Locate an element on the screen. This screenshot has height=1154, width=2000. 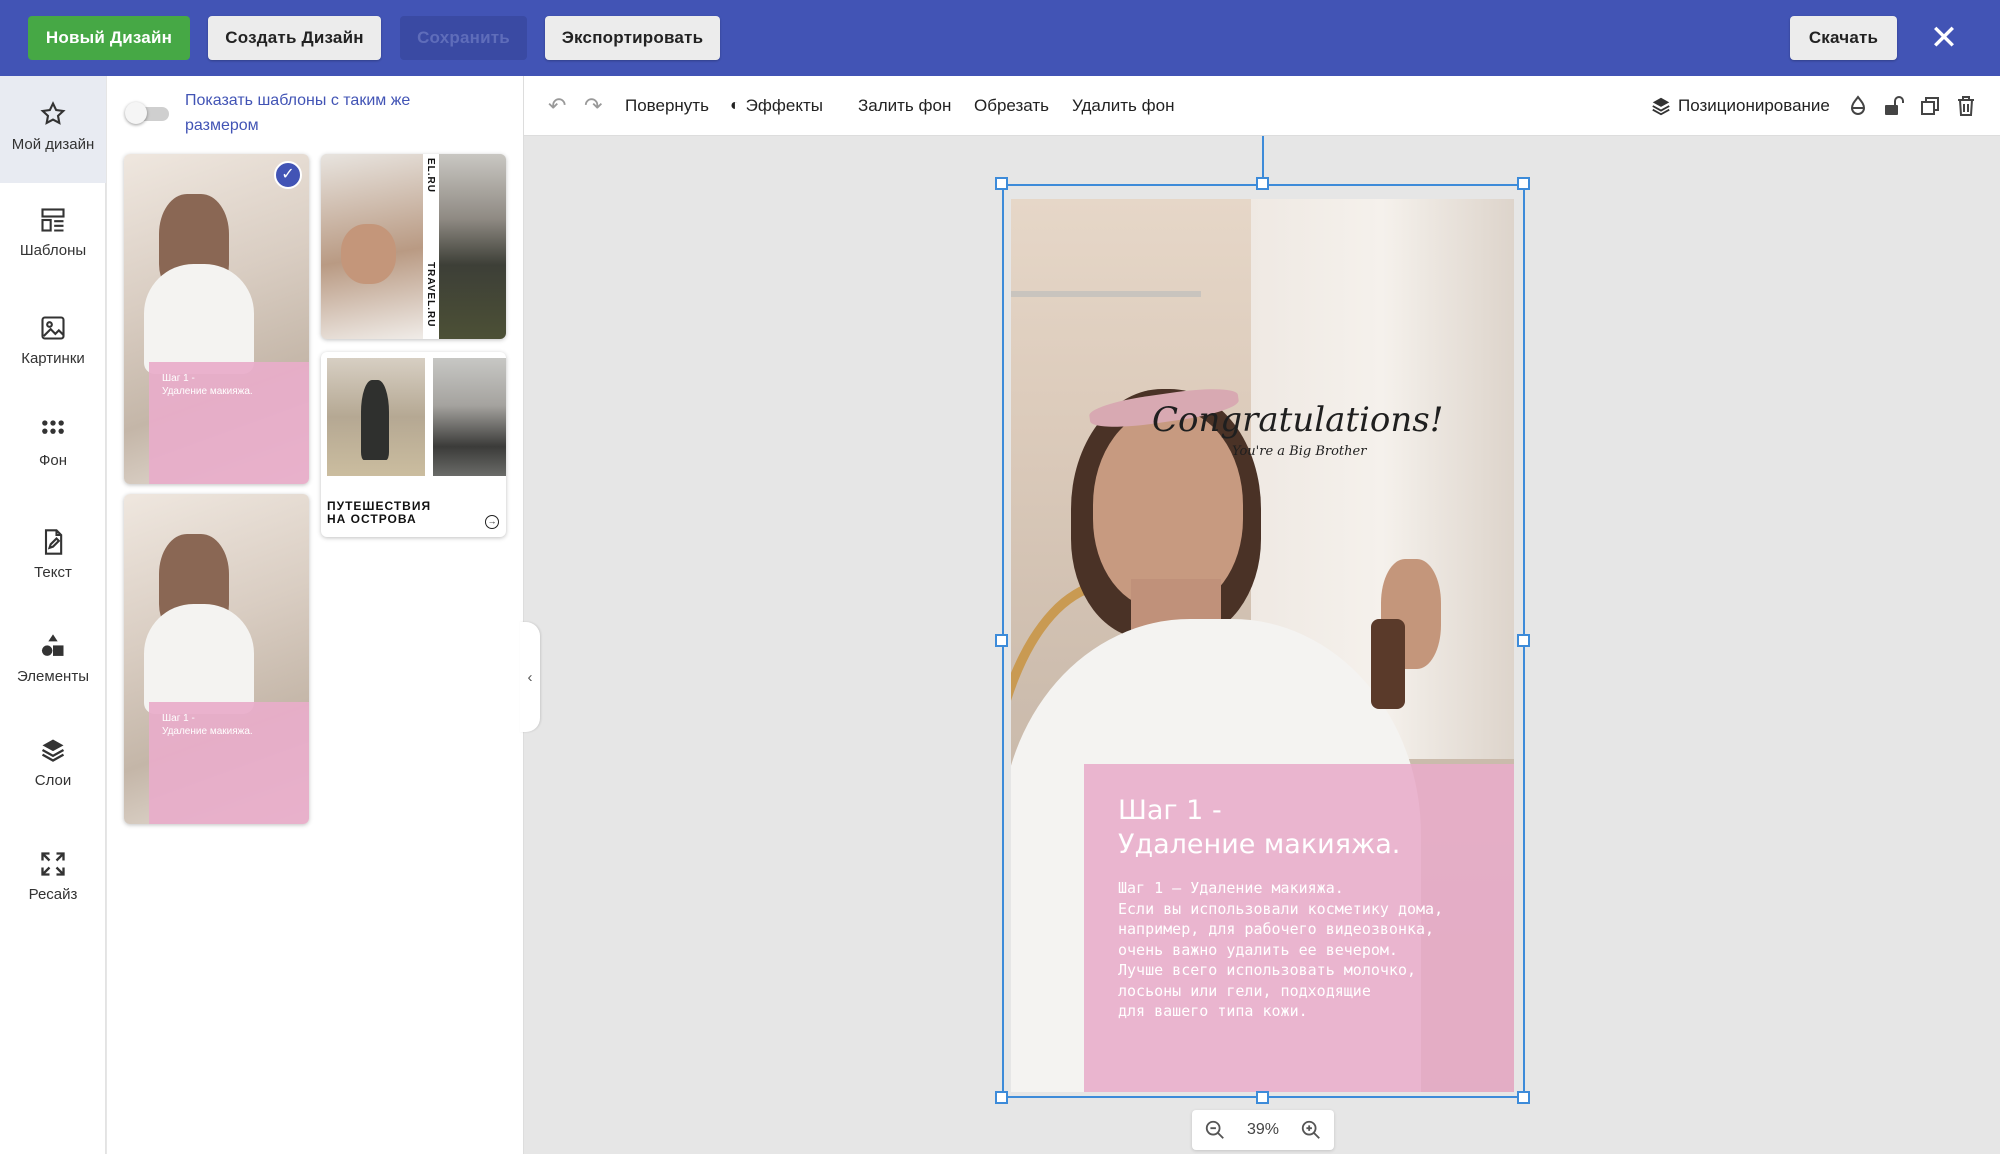
sidebar-item-label: Фон is located at coordinates (53, 460).